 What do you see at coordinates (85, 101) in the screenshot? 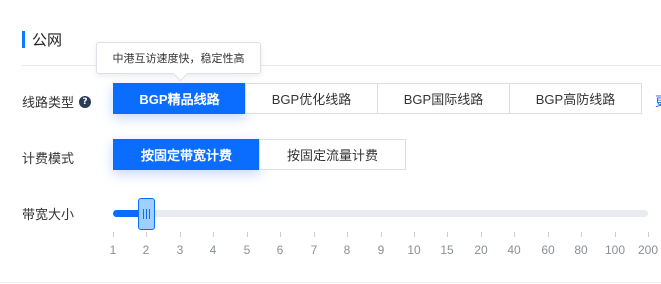
I see `question-circle-icon: ?` at bounding box center [85, 101].